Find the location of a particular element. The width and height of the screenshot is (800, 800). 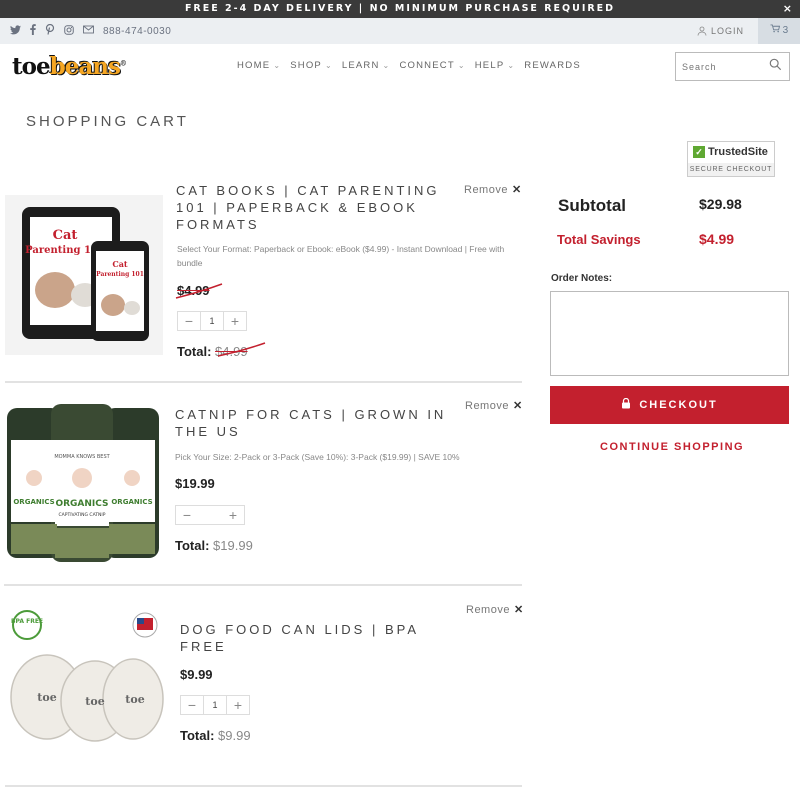

checkout-button: CHECKOUT is located at coordinates (669, 405).